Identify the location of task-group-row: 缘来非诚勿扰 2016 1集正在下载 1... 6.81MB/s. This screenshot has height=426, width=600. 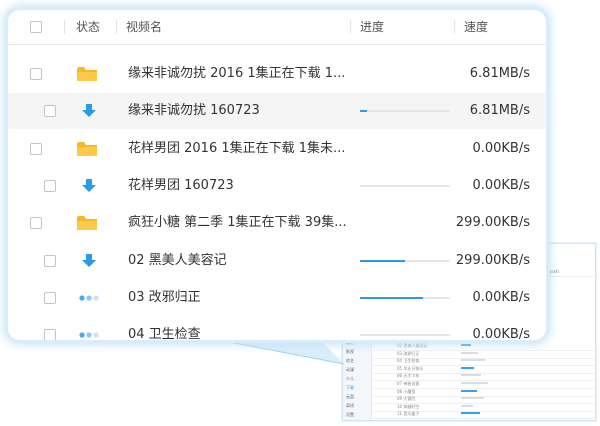
(277, 74).